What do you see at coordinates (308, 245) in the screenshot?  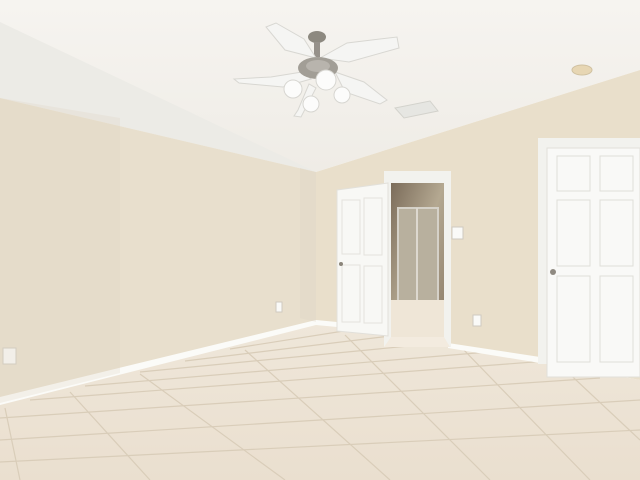 I see `corner-shadow` at bounding box center [308, 245].